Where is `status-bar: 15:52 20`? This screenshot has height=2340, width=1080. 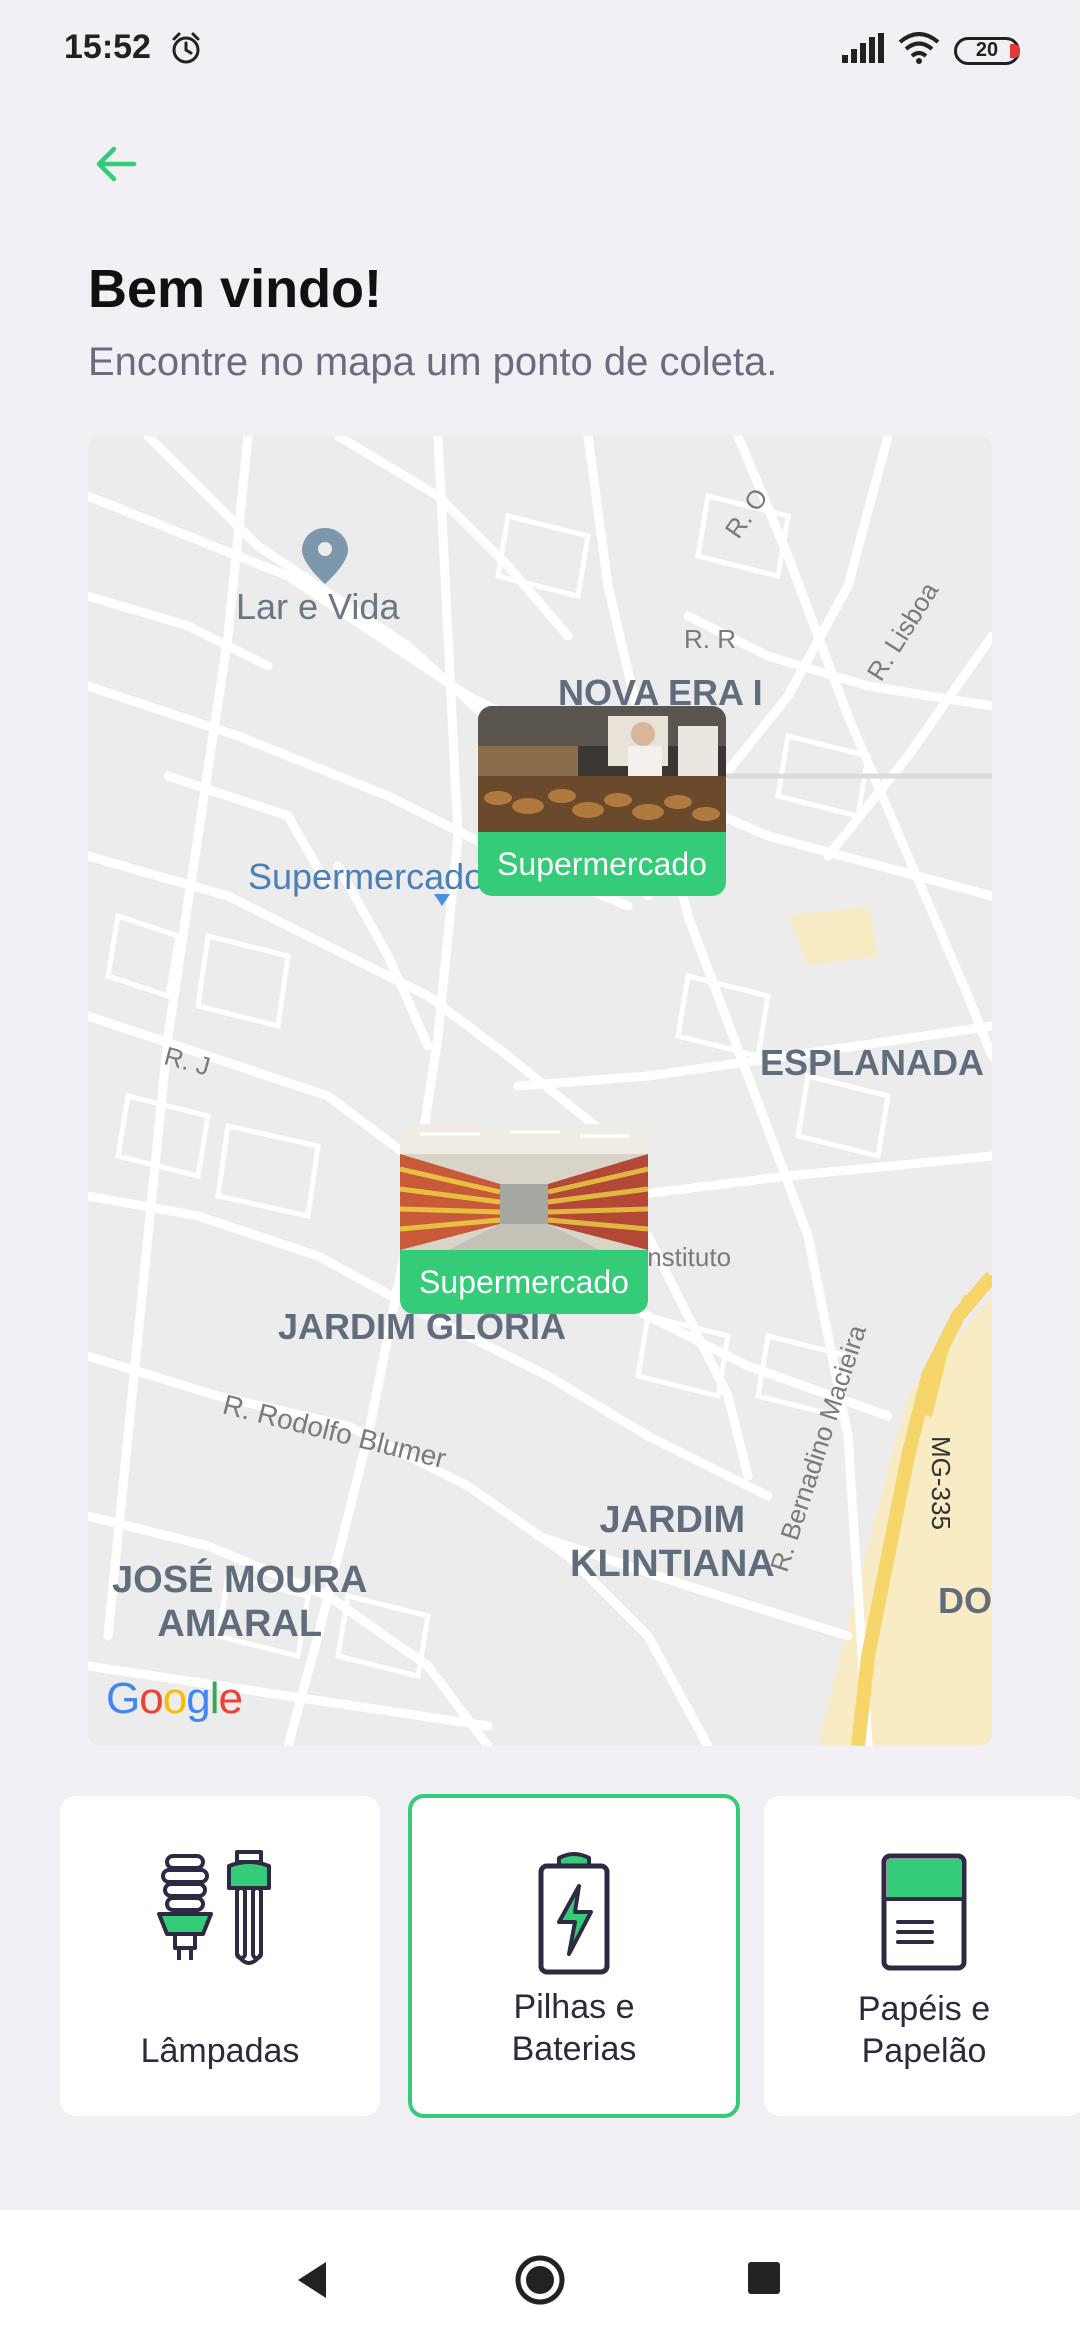
status-bar: 15:52 20 is located at coordinates (540, 50).